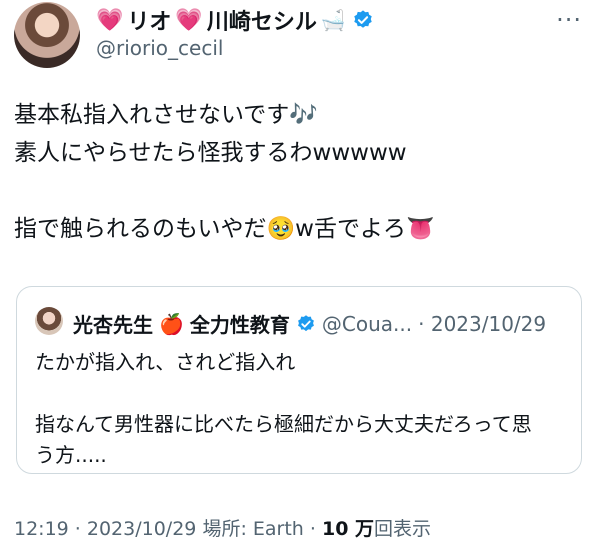 This screenshot has height=557, width=600. Describe the element at coordinates (171, 323) in the screenshot. I see `apple-emoji-icon: 🍎` at that location.